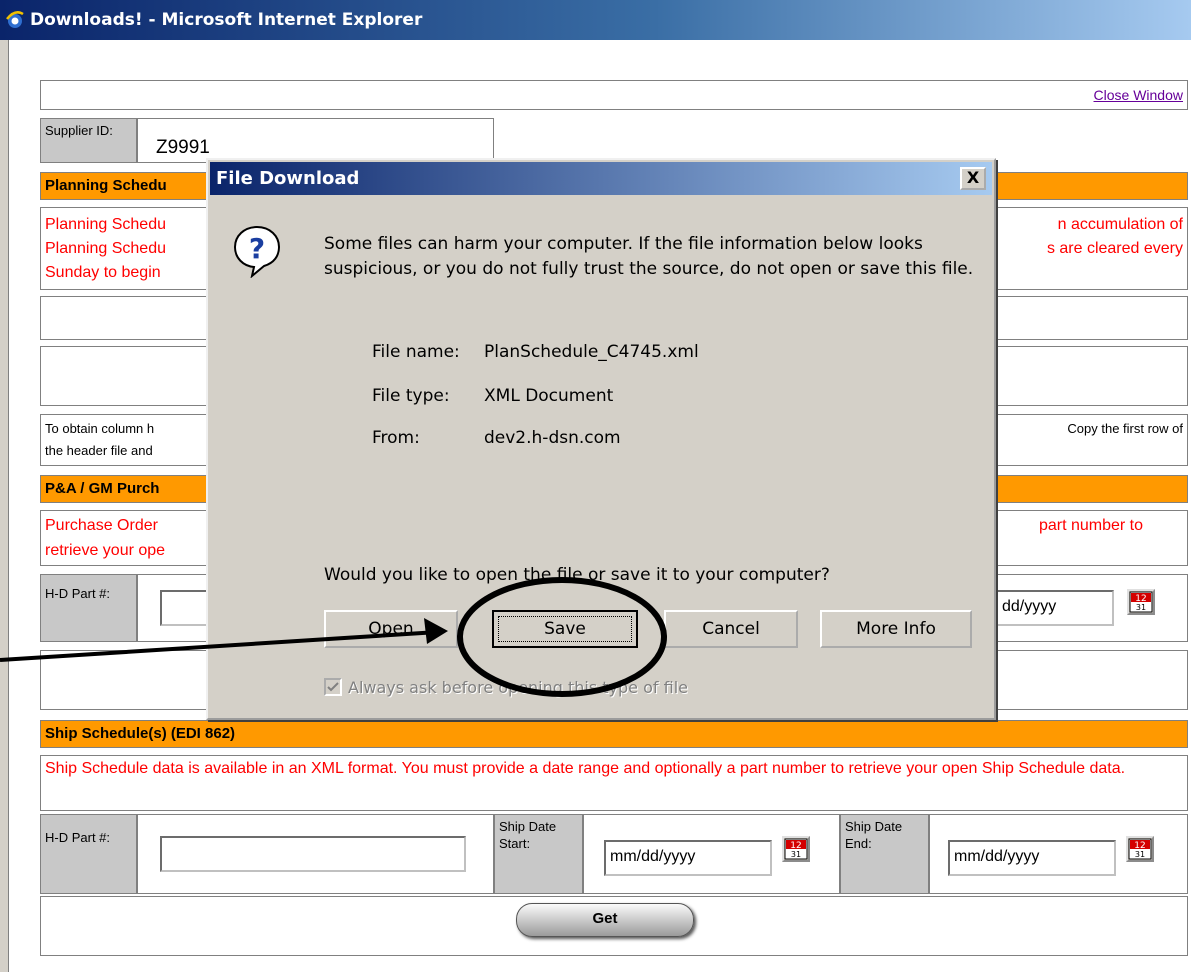 The height and width of the screenshot is (972, 1191). I want to click on planning-line-3: Sunday to begin, so click(103, 272).